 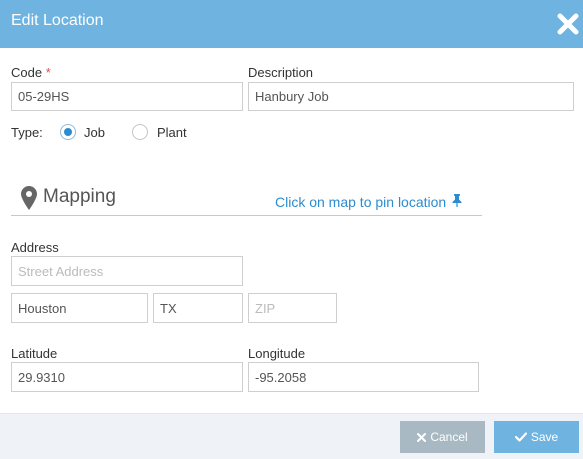 What do you see at coordinates (48, 72) in the screenshot?
I see `required-marker: *` at bounding box center [48, 72].